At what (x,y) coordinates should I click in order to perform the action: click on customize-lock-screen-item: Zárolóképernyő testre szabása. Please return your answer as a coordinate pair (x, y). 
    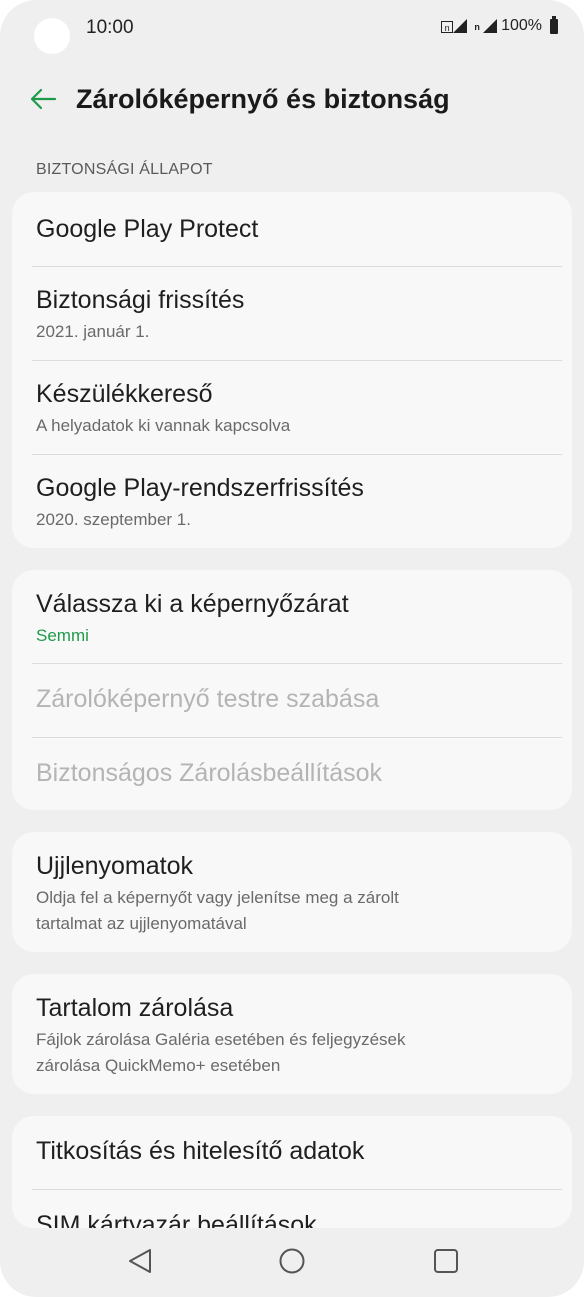
    Looking at the image, I should click on (292, 700).